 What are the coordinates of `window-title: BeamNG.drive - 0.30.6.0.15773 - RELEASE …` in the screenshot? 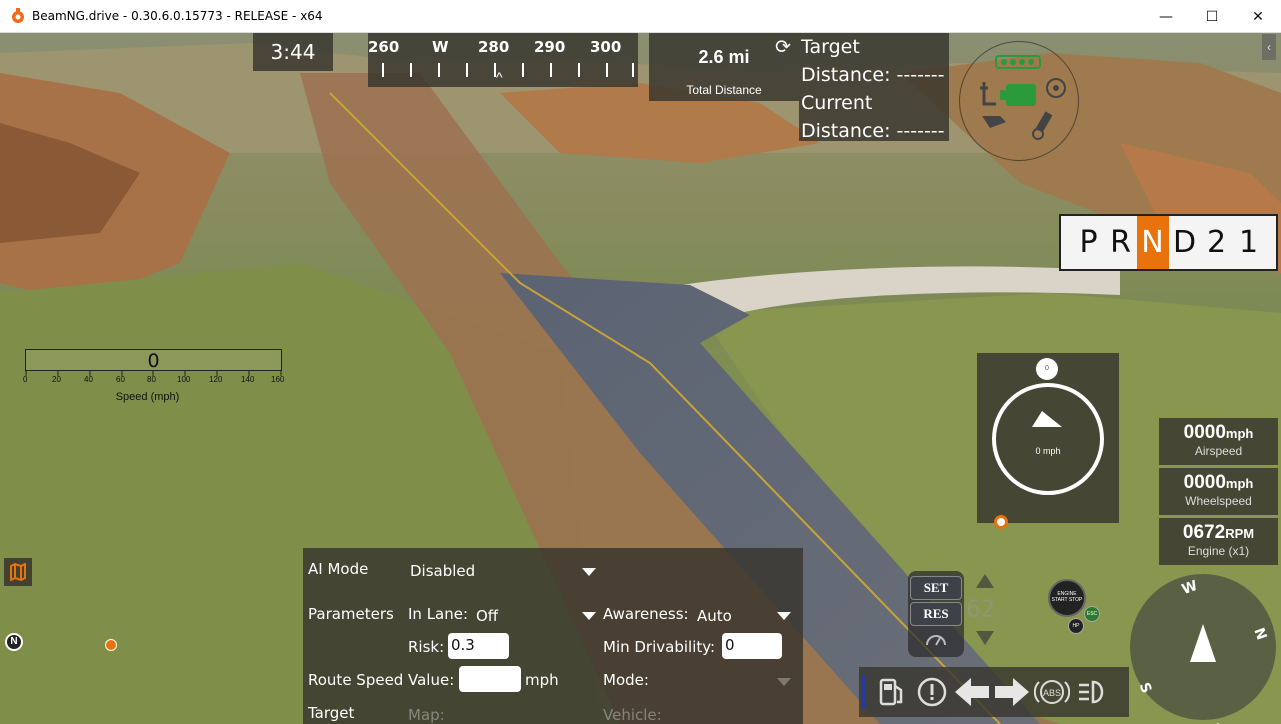 It's located at (177, 16).